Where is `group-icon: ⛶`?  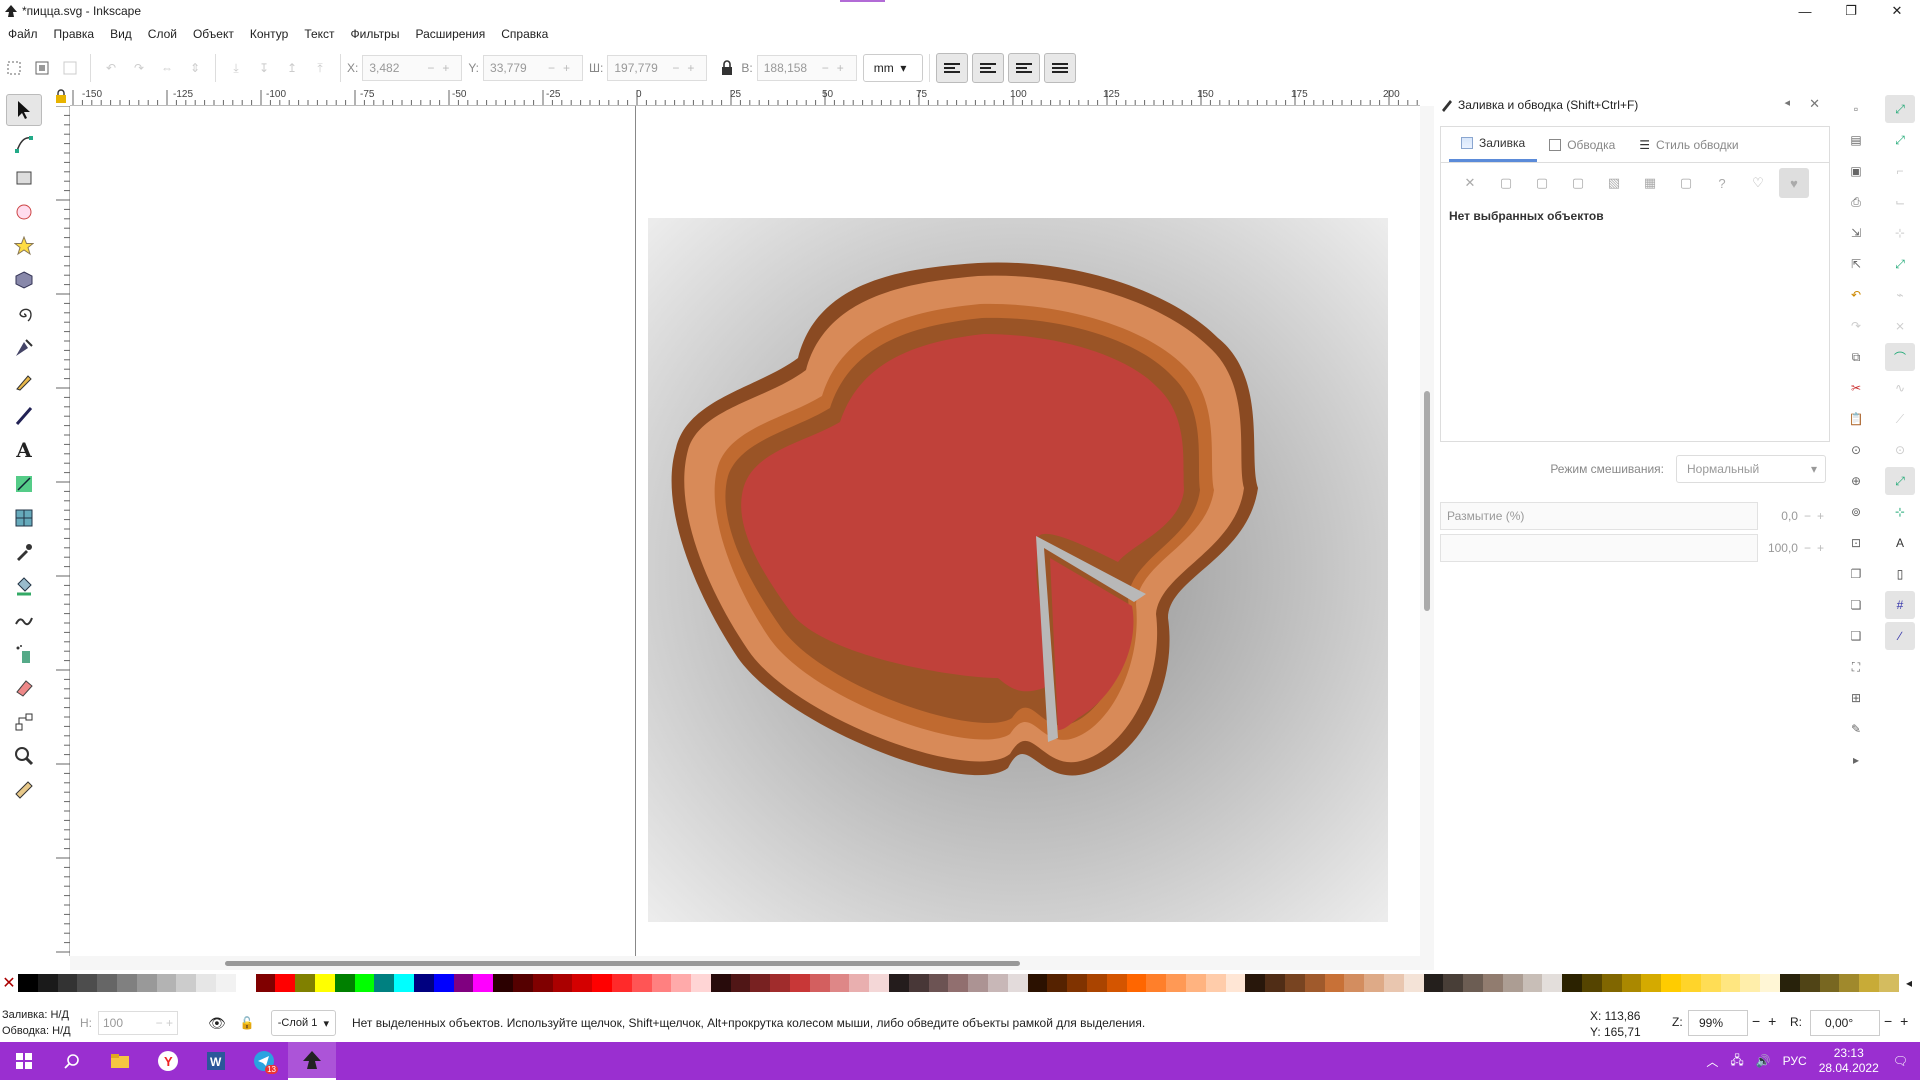
group-icon: ⛶ is located at coordinates (1856, 667).